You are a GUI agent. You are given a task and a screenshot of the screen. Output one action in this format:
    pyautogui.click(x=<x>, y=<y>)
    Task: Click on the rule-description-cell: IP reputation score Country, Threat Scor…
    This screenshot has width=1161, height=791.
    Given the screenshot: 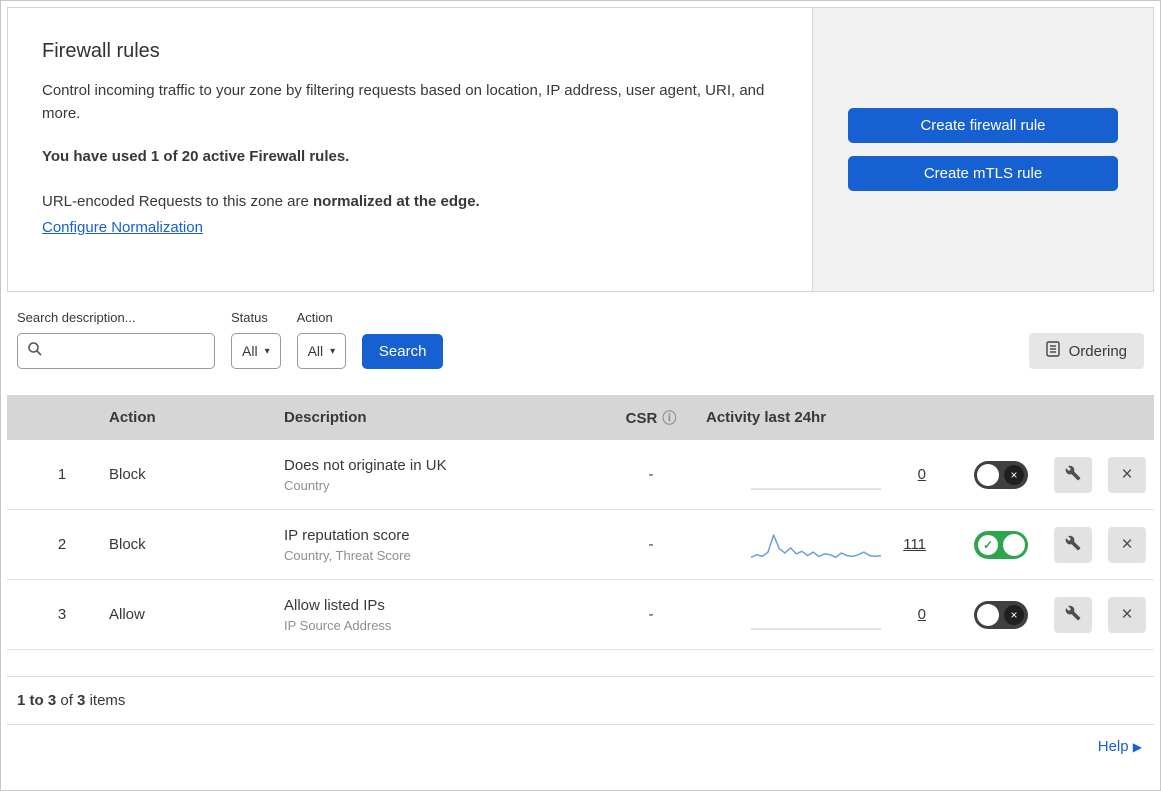 What is the action you would take?
    pyautogui.click(x=436, y=545)
    